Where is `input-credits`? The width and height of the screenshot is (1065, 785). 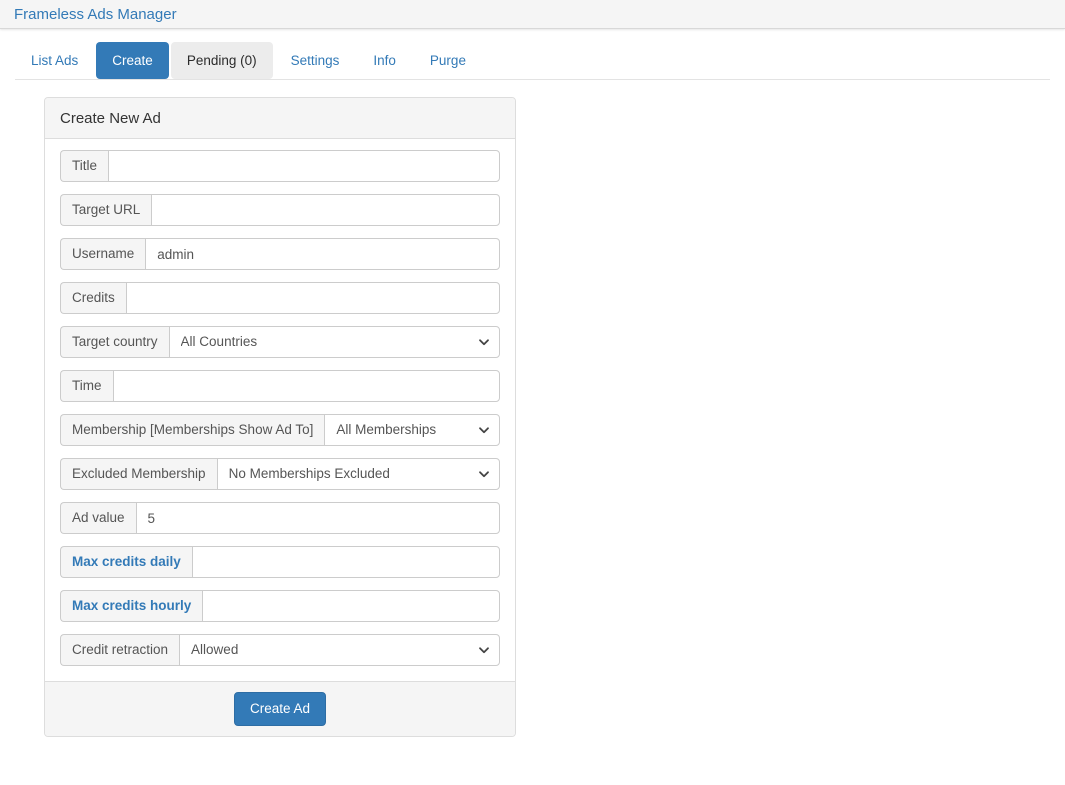 input-credits is located at coordinates (312, 298).